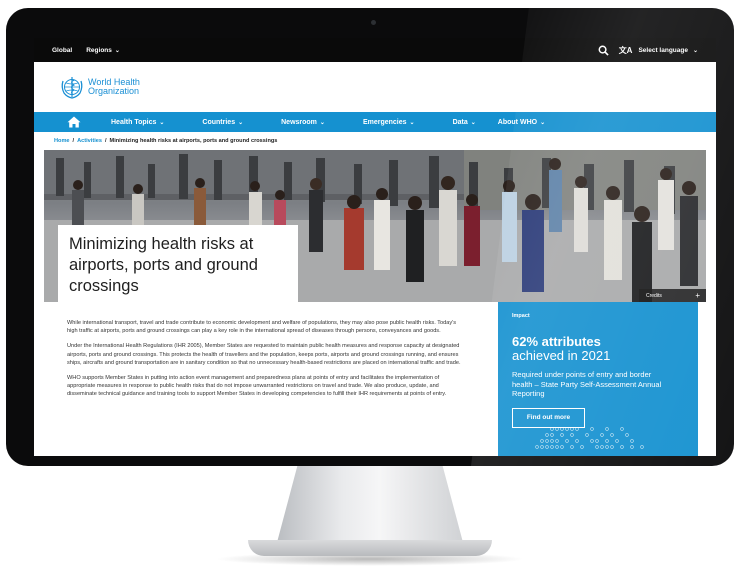  Describe the element at coordinates (373, 22) in the screenshot. I see `camera-icon` at that location.